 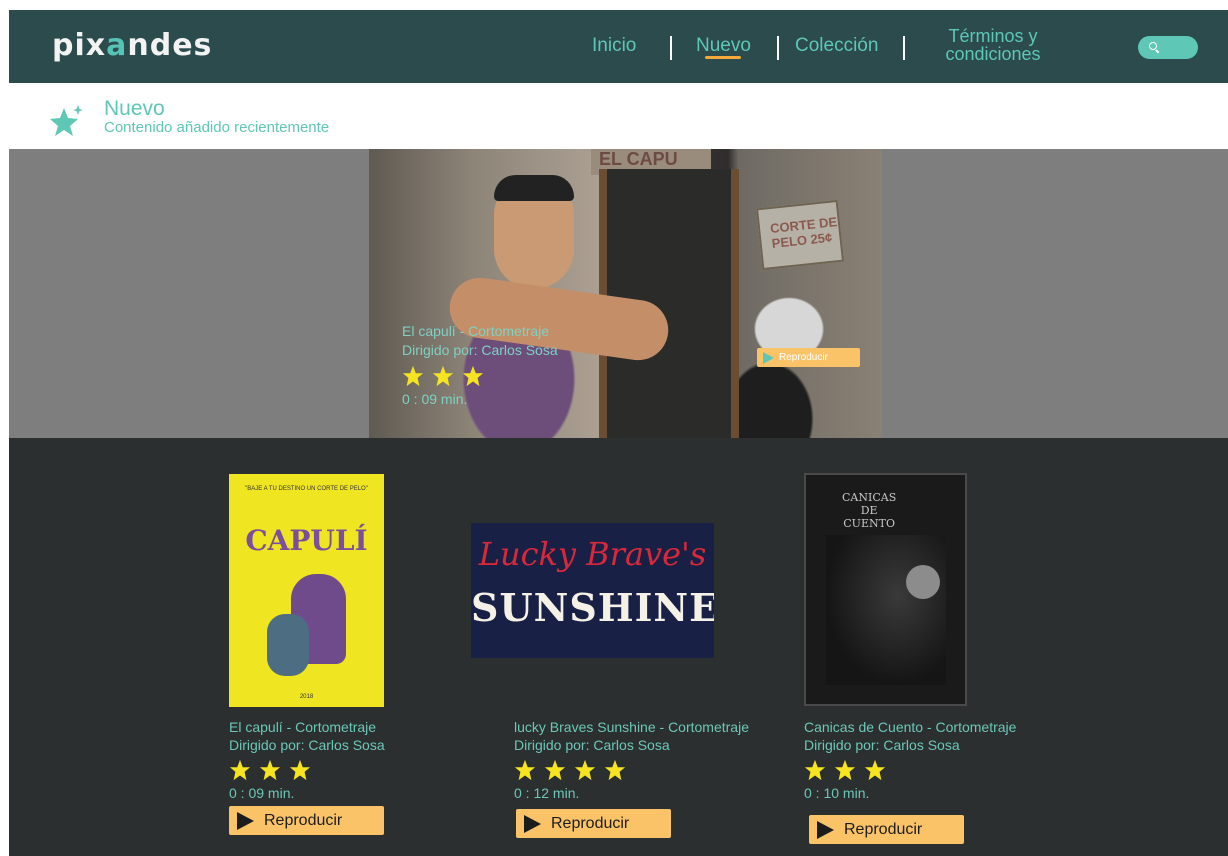 I want to click on featured-director: Dirigido por: Carlos Sosa, so click(x=480, y=350).